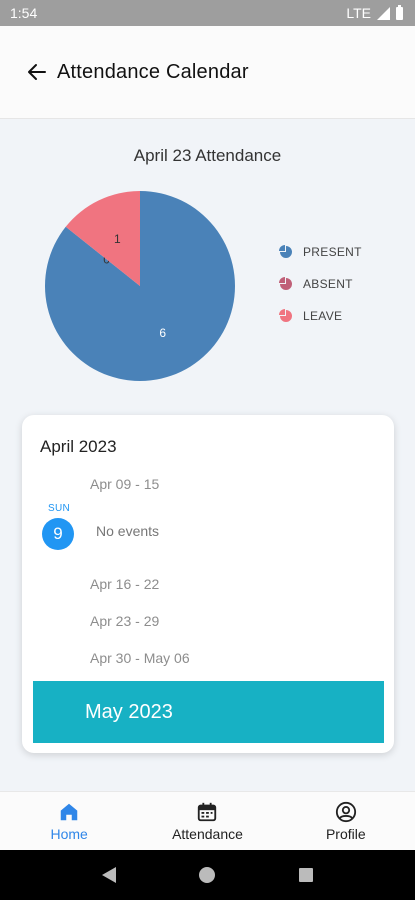 The width and height of the screenshot is (415, 900). I want to click on arrow-back-icon, so click(37, 72).